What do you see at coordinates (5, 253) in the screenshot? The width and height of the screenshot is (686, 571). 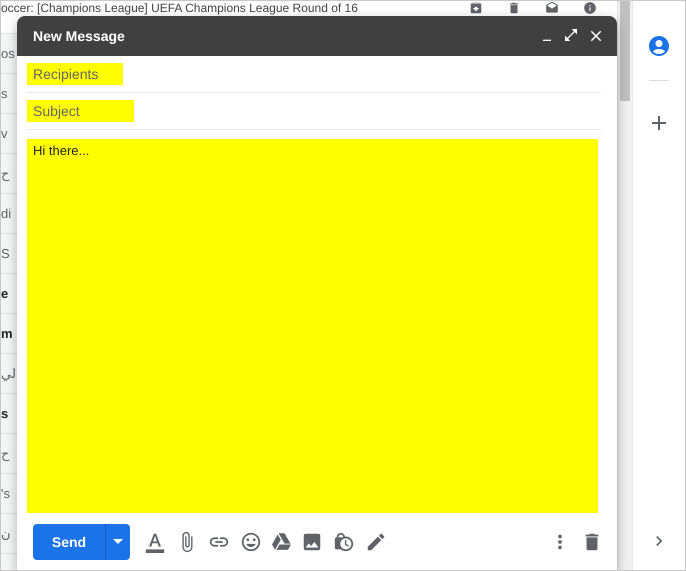 I see `email-row-text: S` at bounding box center [5, 253].